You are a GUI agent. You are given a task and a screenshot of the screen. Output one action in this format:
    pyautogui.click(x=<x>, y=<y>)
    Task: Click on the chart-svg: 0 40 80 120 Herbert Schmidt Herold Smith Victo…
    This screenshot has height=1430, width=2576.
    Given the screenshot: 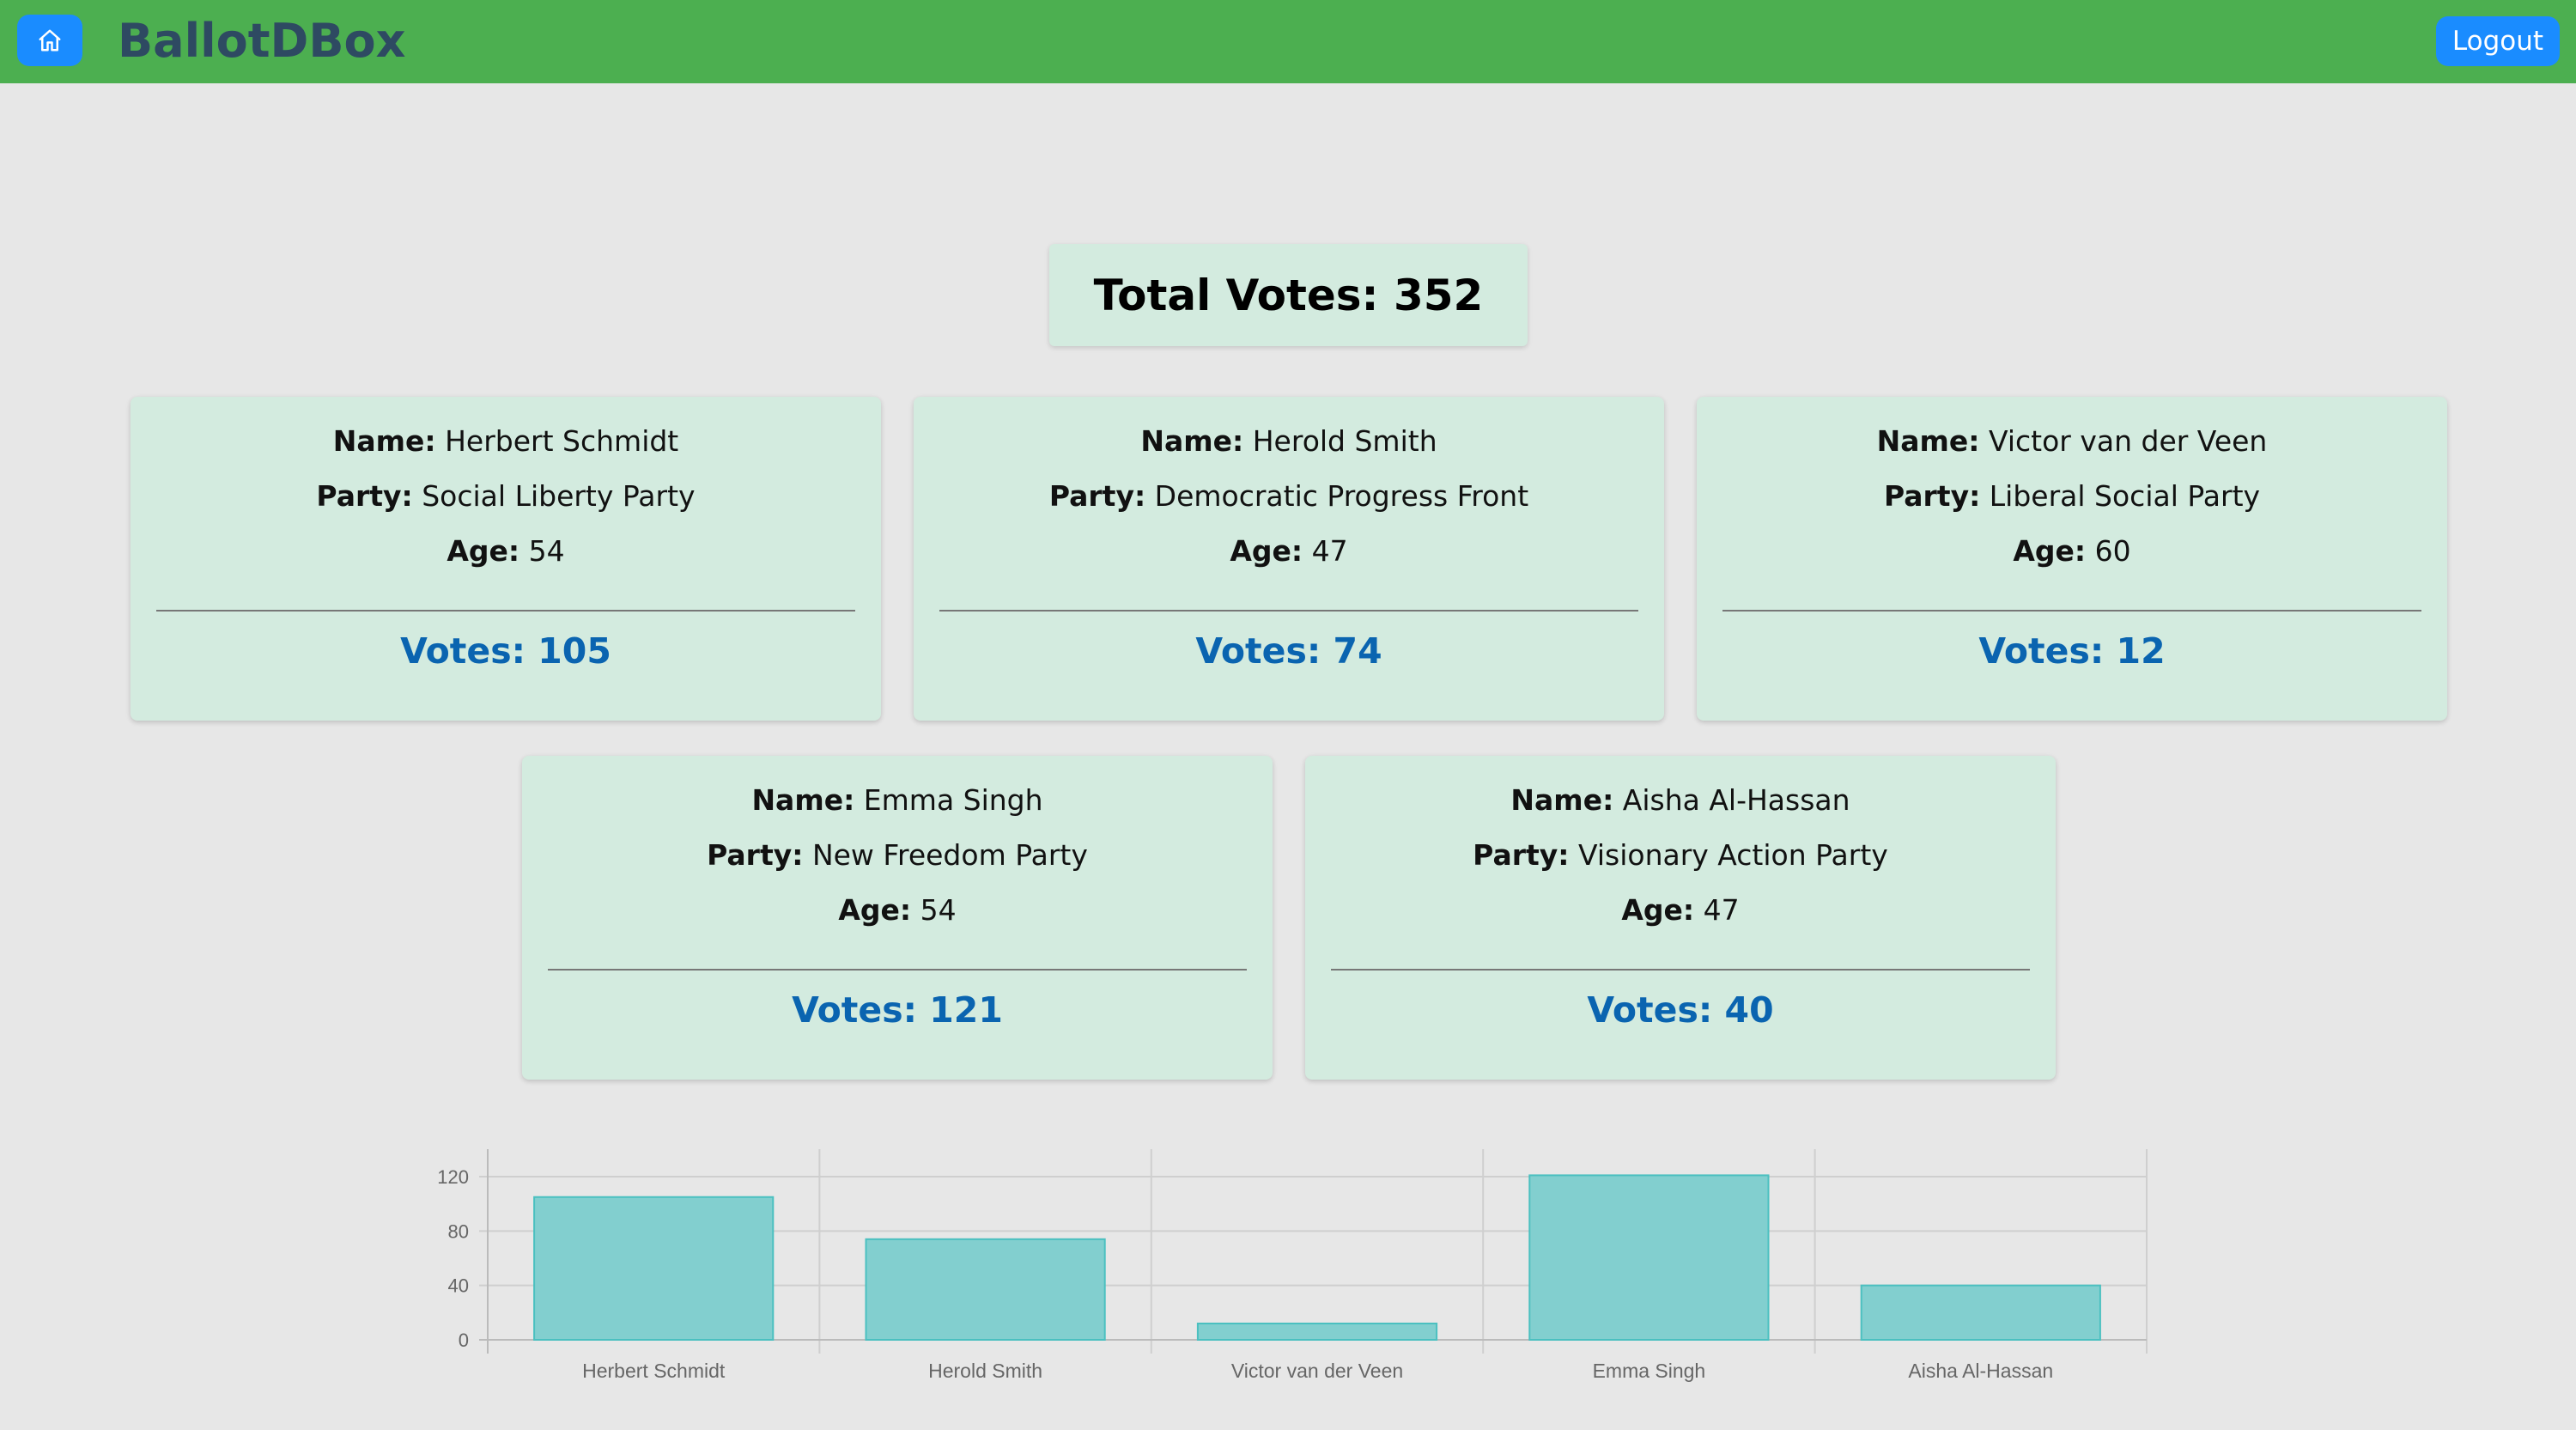 What is the action you would take?
    pyautogui.click(x=1292, y=1265)
    